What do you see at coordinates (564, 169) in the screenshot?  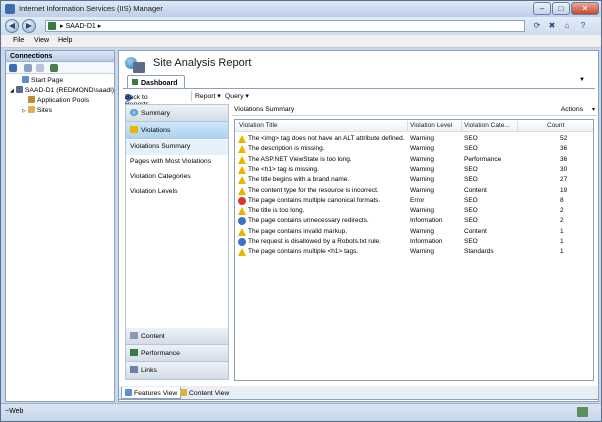 I see `cell-count: 30` at bounding box center [564, 169].